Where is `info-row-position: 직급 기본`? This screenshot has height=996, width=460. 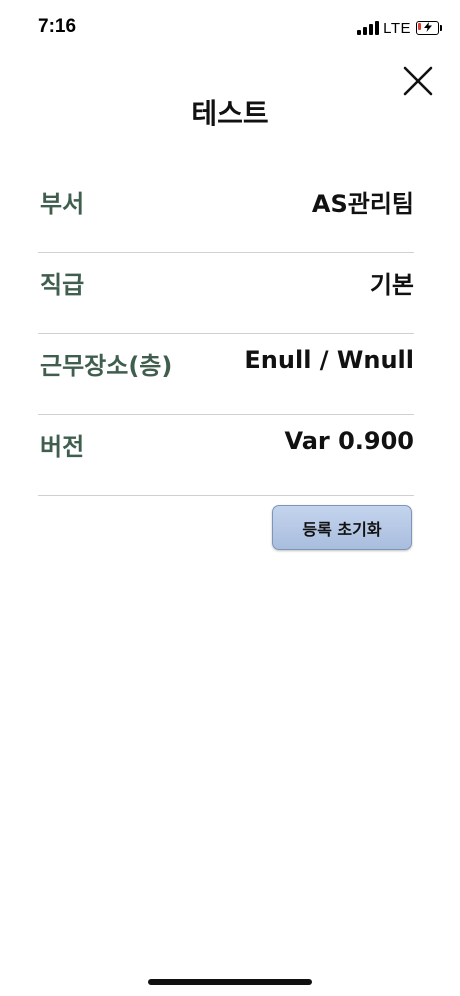 info-row-position: 직급 기본 is located at coordinates (226, 293).